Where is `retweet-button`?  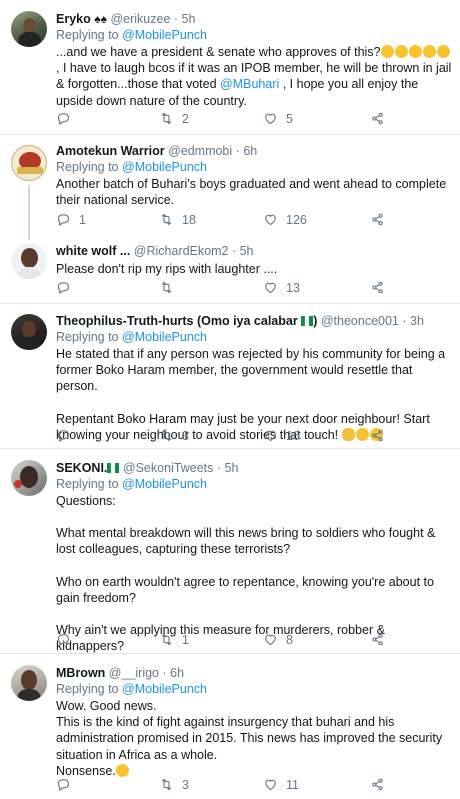 retweet-button is located at coordinates (170, 287).